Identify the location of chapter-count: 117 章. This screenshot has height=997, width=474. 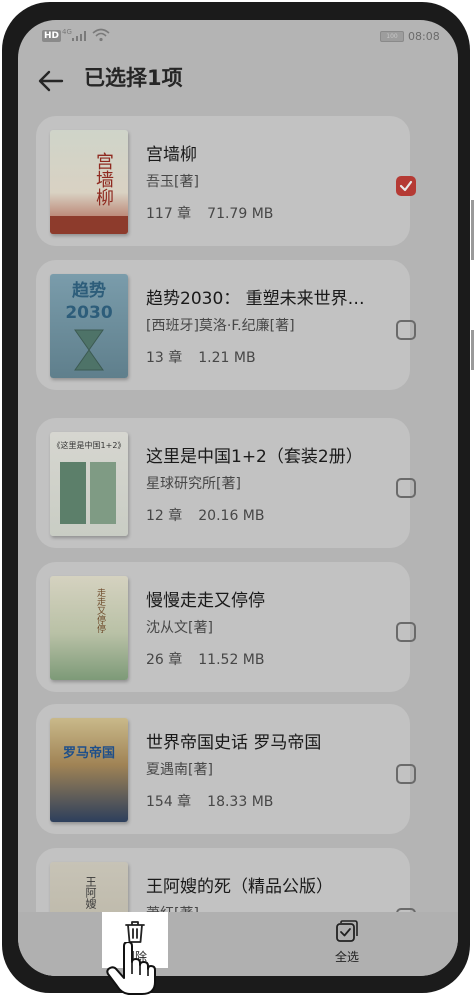
(169, 214).